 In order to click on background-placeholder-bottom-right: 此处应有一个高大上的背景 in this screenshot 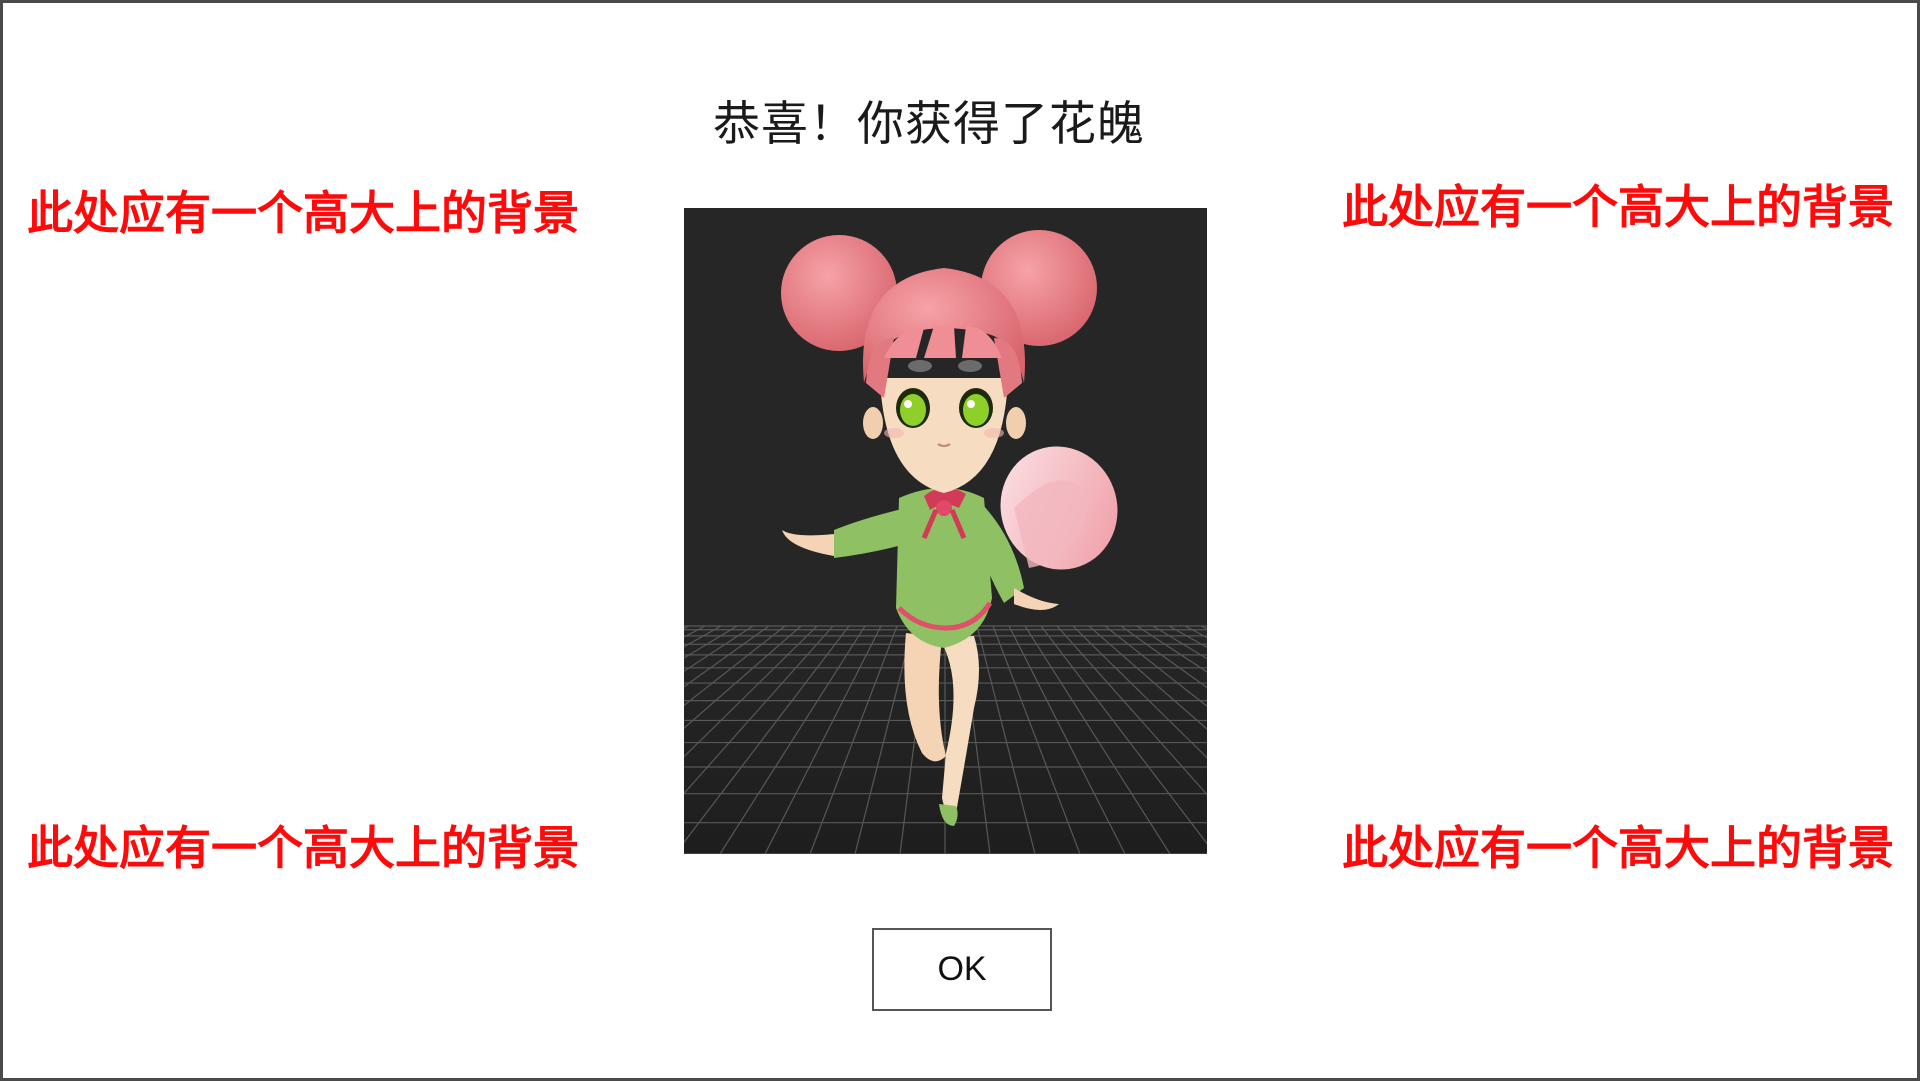, I will do `click(1618, 848)`.